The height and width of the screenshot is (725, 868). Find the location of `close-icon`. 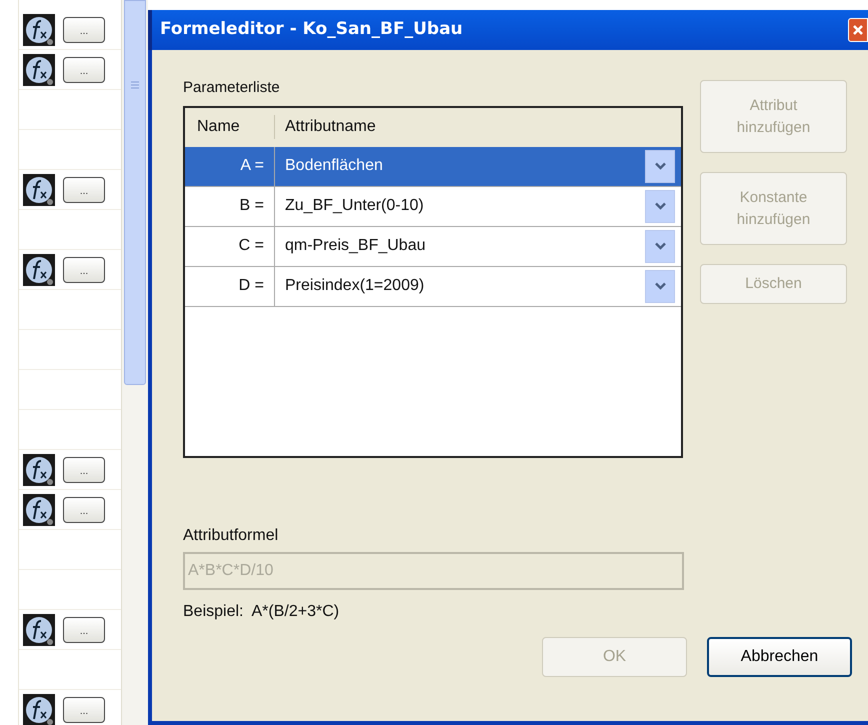

close-icon is located at coordinates (858, 30).